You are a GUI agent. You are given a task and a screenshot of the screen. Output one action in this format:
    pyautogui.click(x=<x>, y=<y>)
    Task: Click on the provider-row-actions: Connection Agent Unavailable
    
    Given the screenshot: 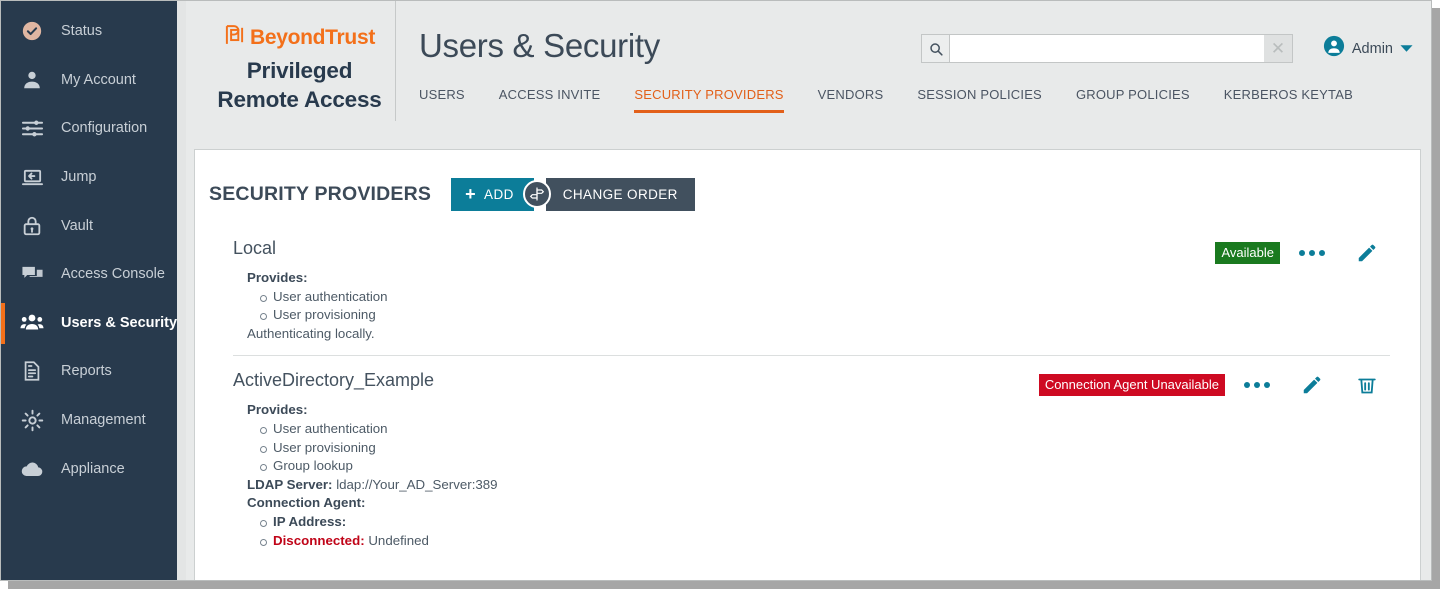 What is the action you would take?
    pyautogui.click(x=1214, y=385)
    